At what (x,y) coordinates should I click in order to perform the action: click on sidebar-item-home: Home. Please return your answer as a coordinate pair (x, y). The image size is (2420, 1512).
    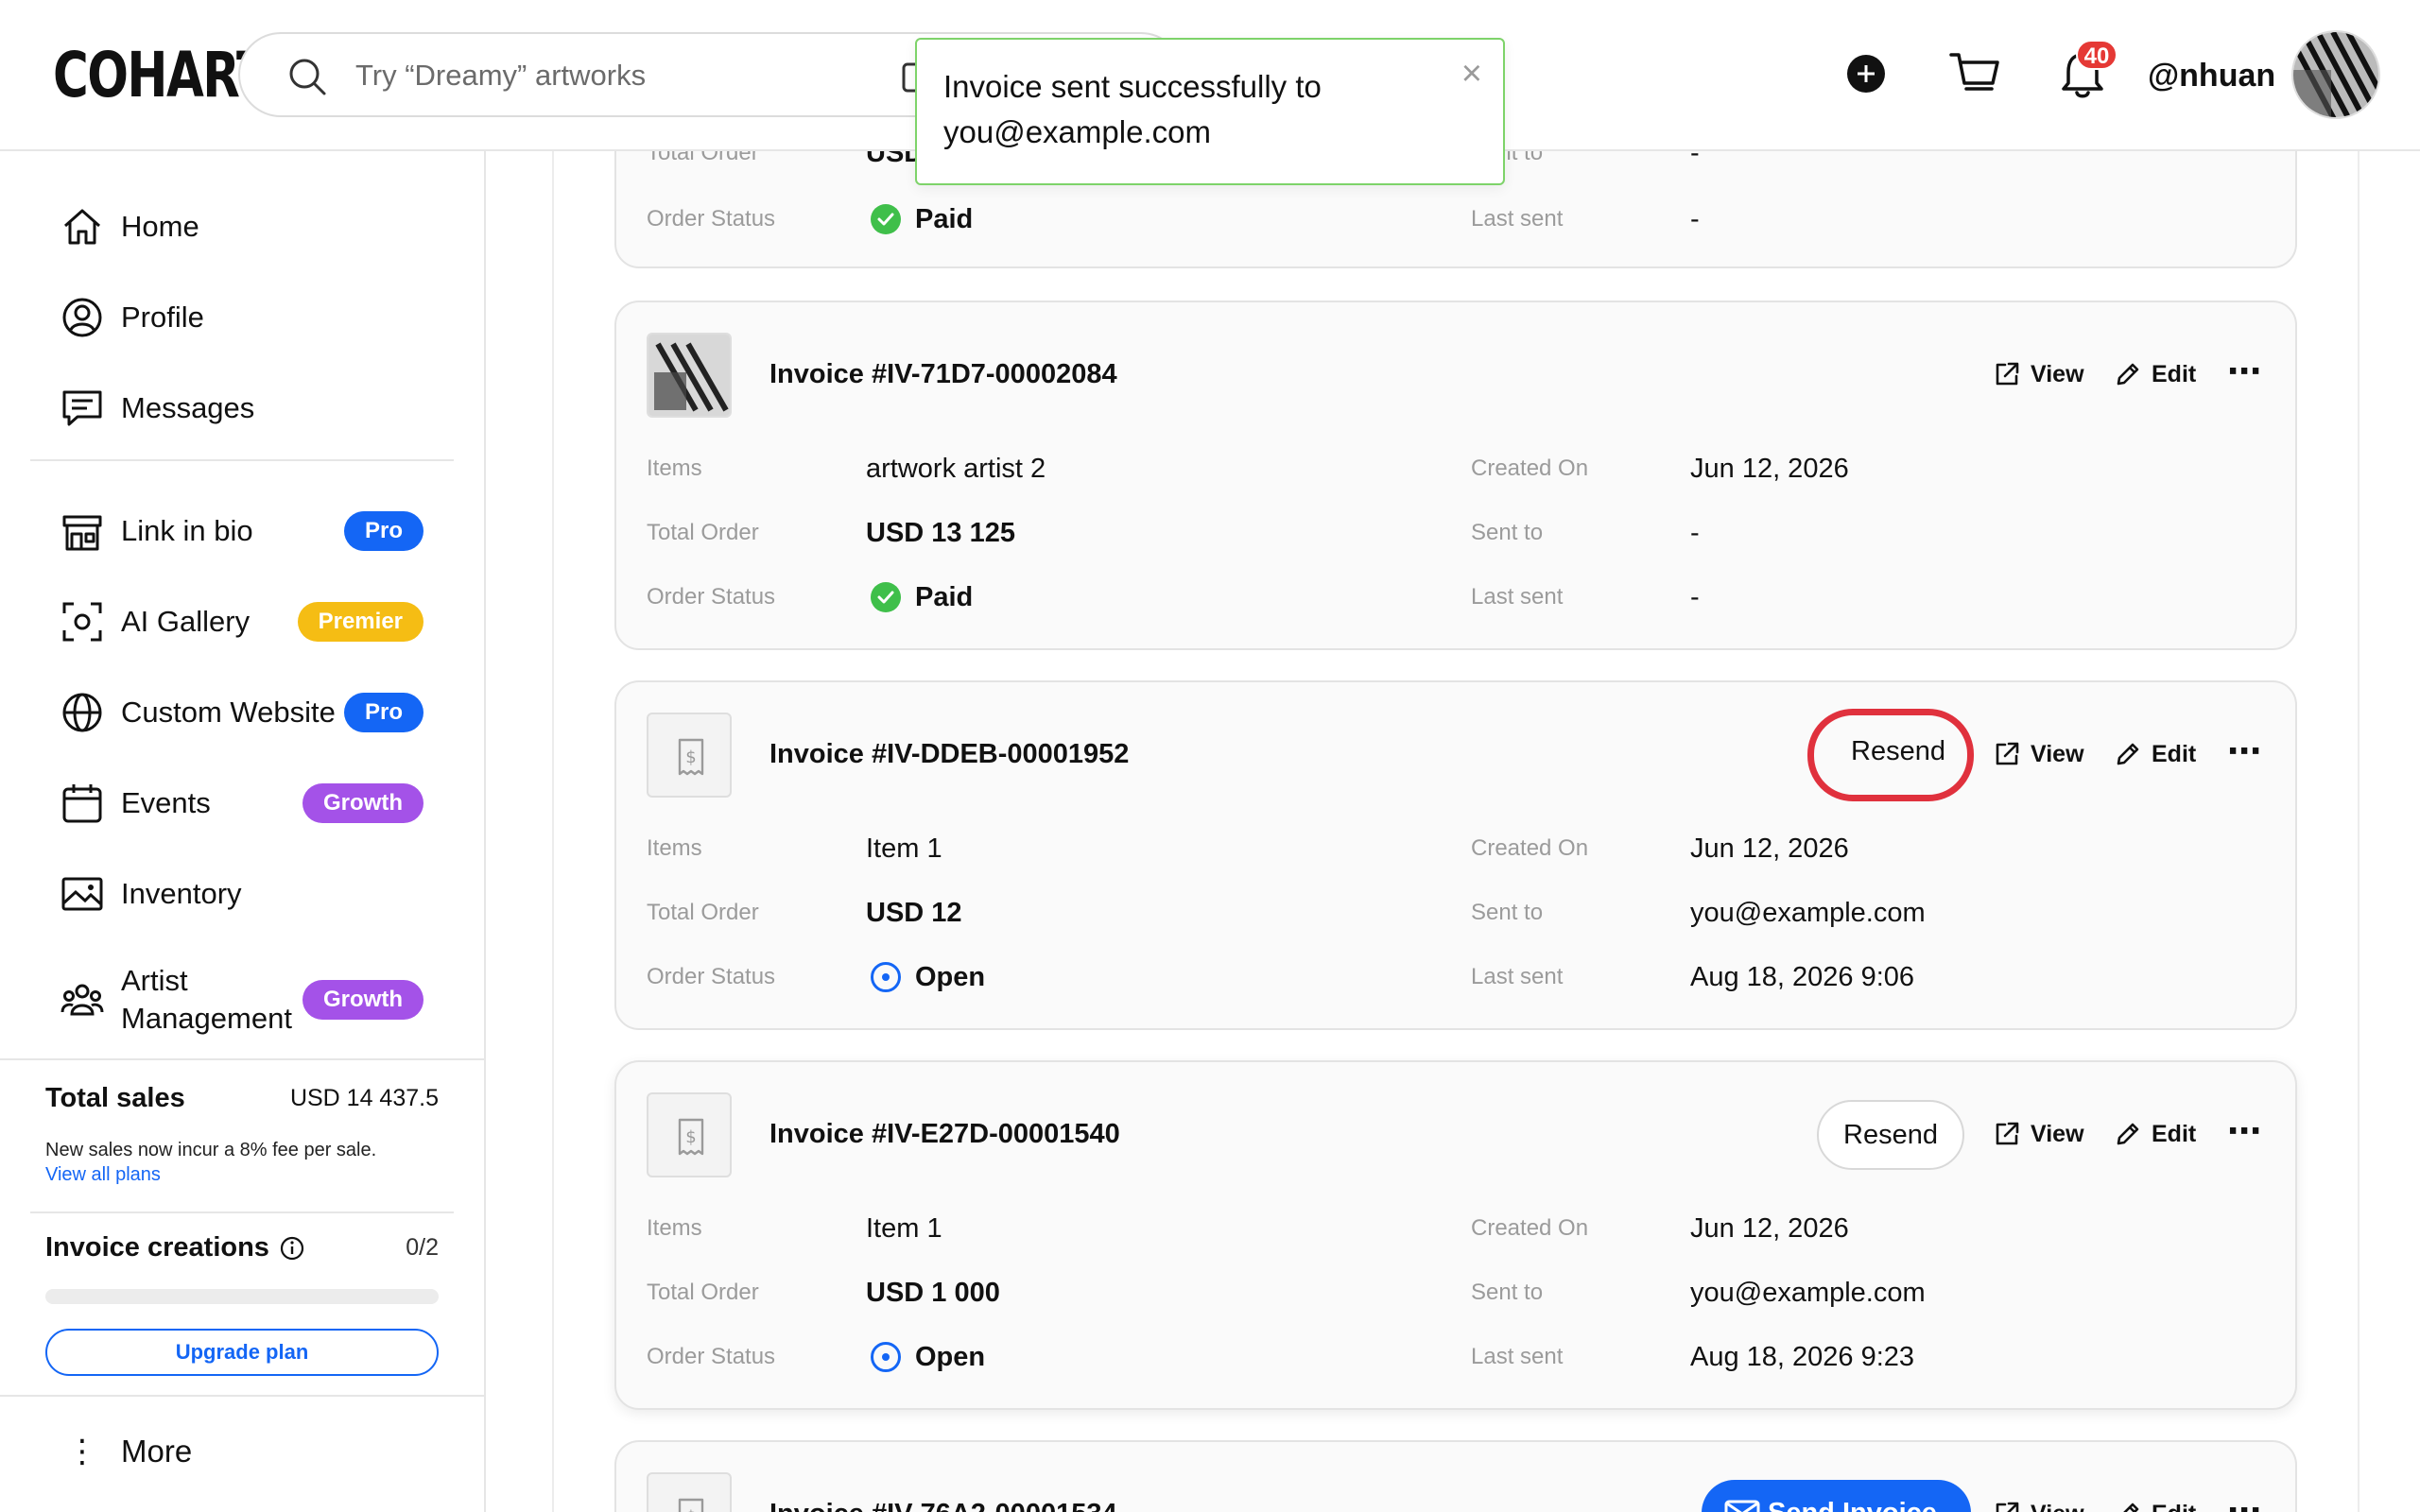
    Looking at the image, I should click on (249, 226).